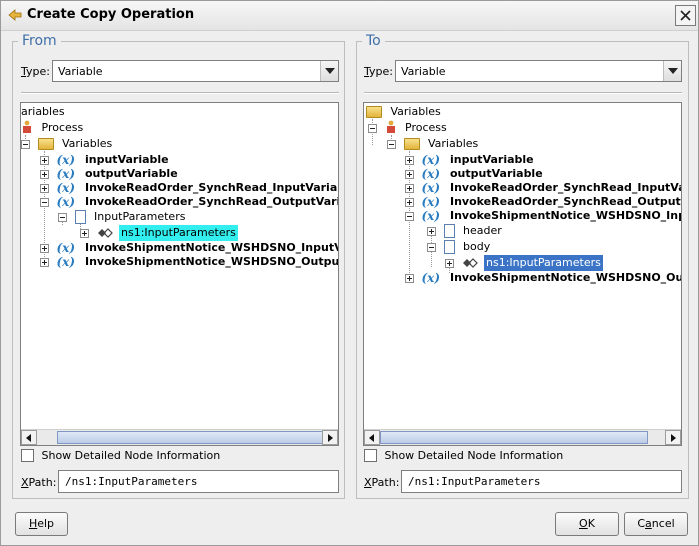 This screenshot has width=699, height=546. Describe the element at coordinates (541, 481) in the screenshot. I see `to-xpath-field: /ns1:InputParameters` at that location.